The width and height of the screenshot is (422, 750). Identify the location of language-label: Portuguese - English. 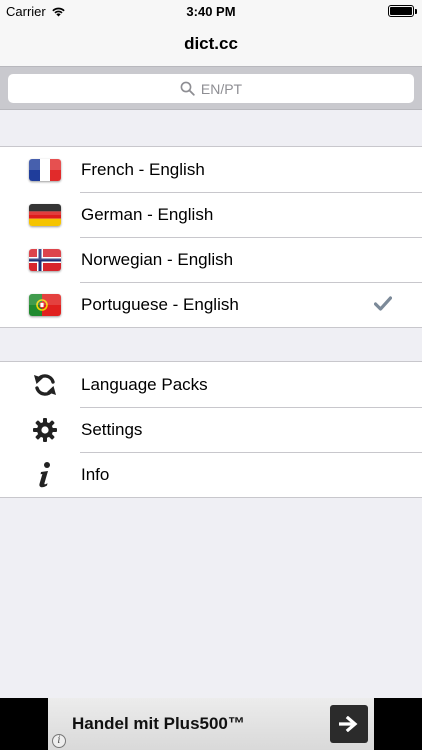
(160, 304).